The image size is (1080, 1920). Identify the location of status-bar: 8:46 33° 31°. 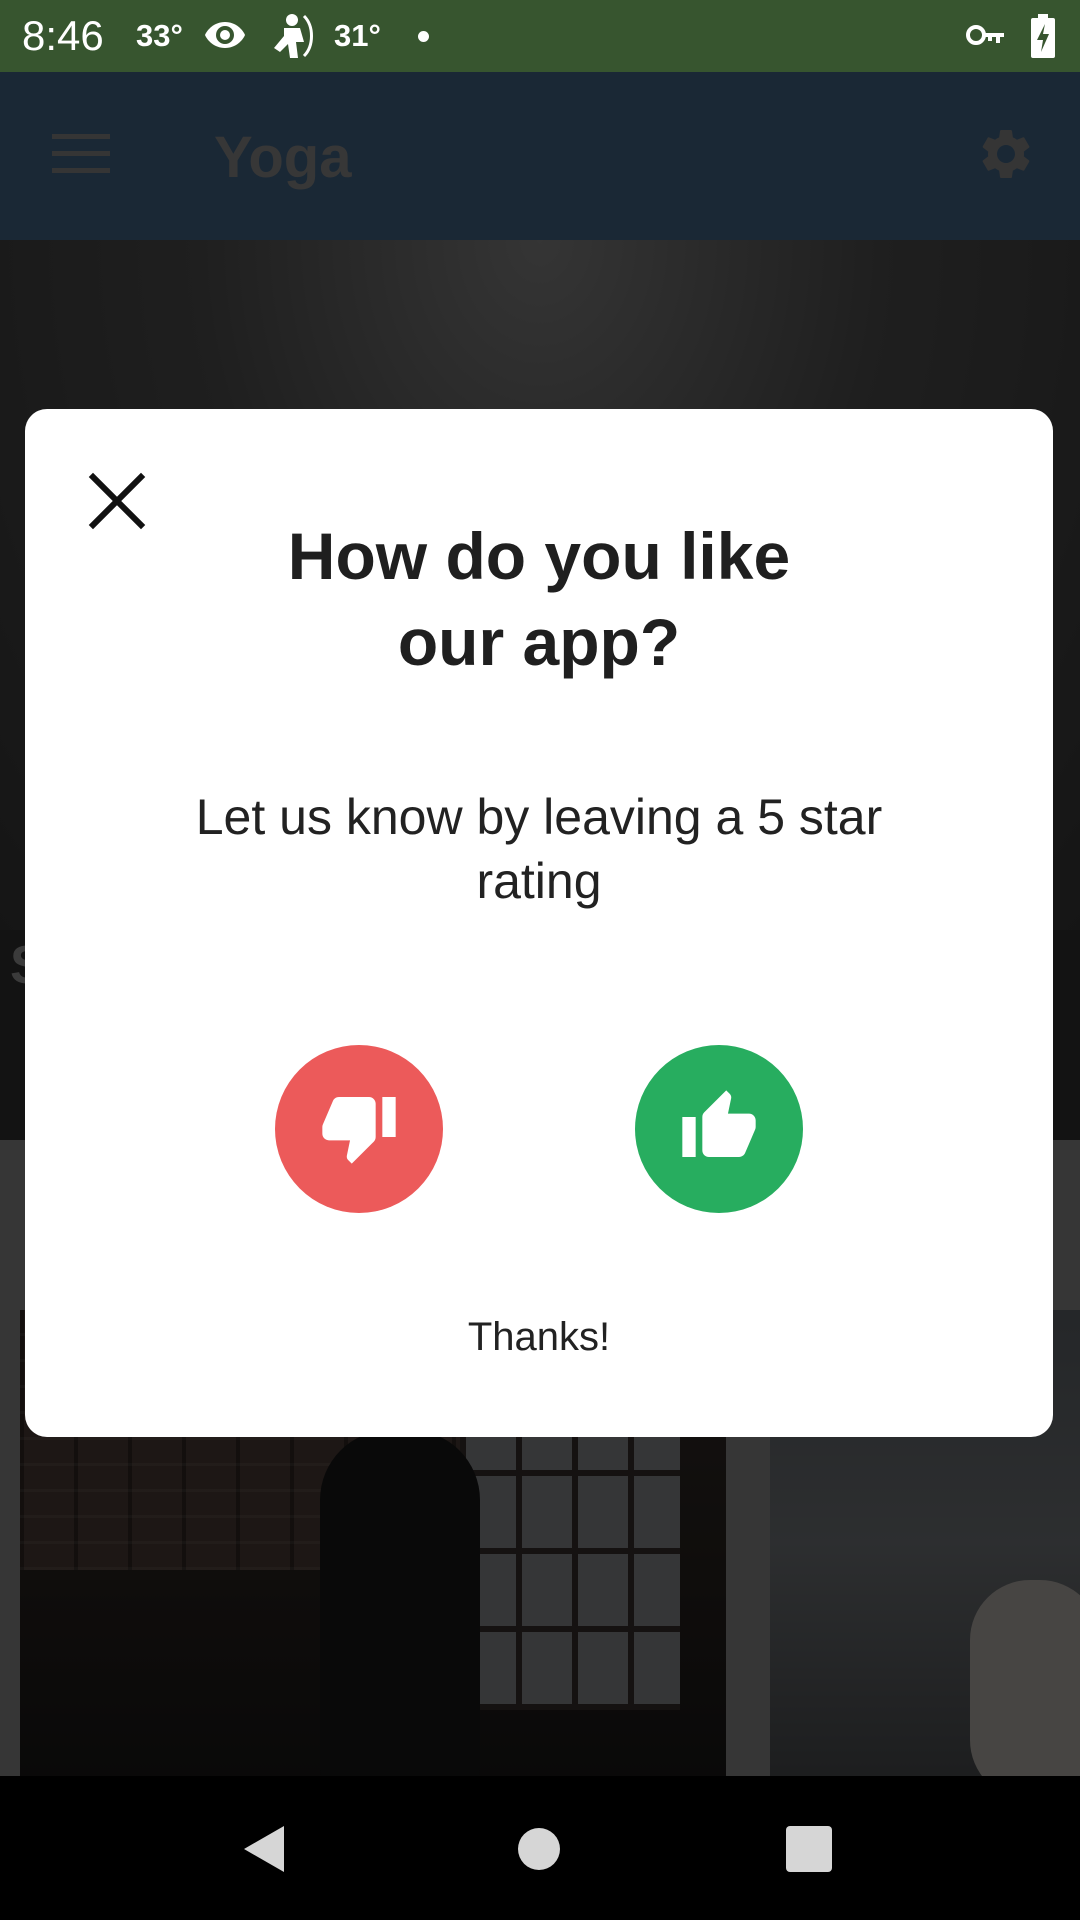
(540, 36).